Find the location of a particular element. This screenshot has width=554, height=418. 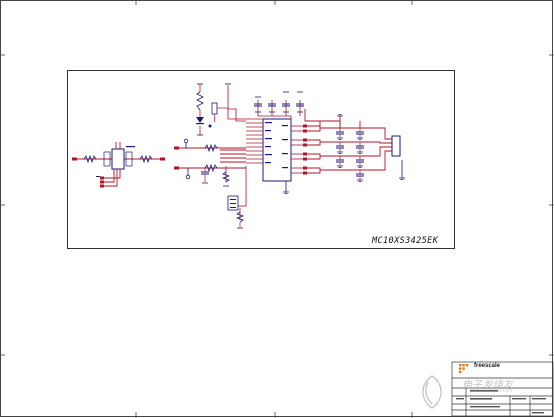

supply-nets is located at coordinates (264, 103).